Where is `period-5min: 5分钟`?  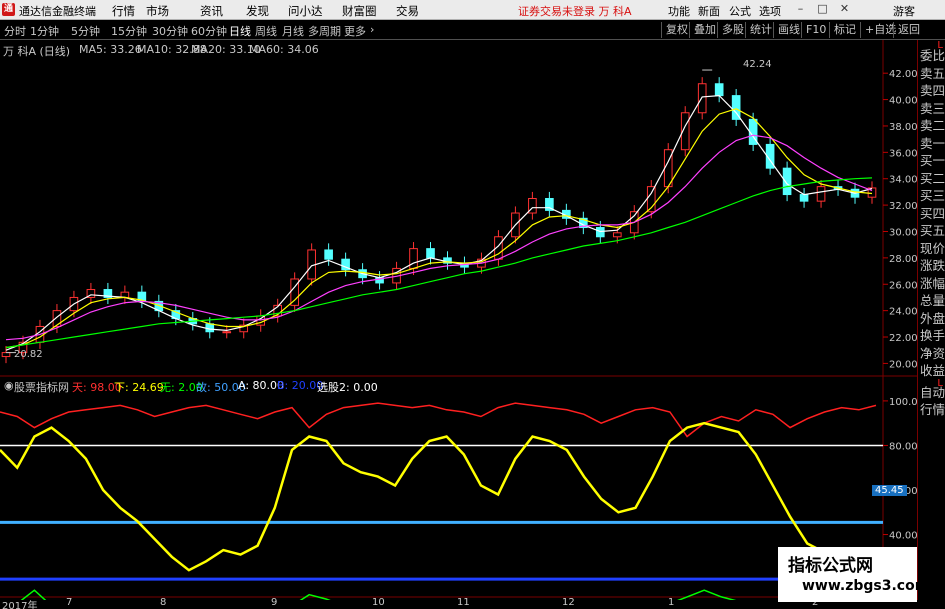 period-5min: 5分钟 is located at coordinates (85, 31).